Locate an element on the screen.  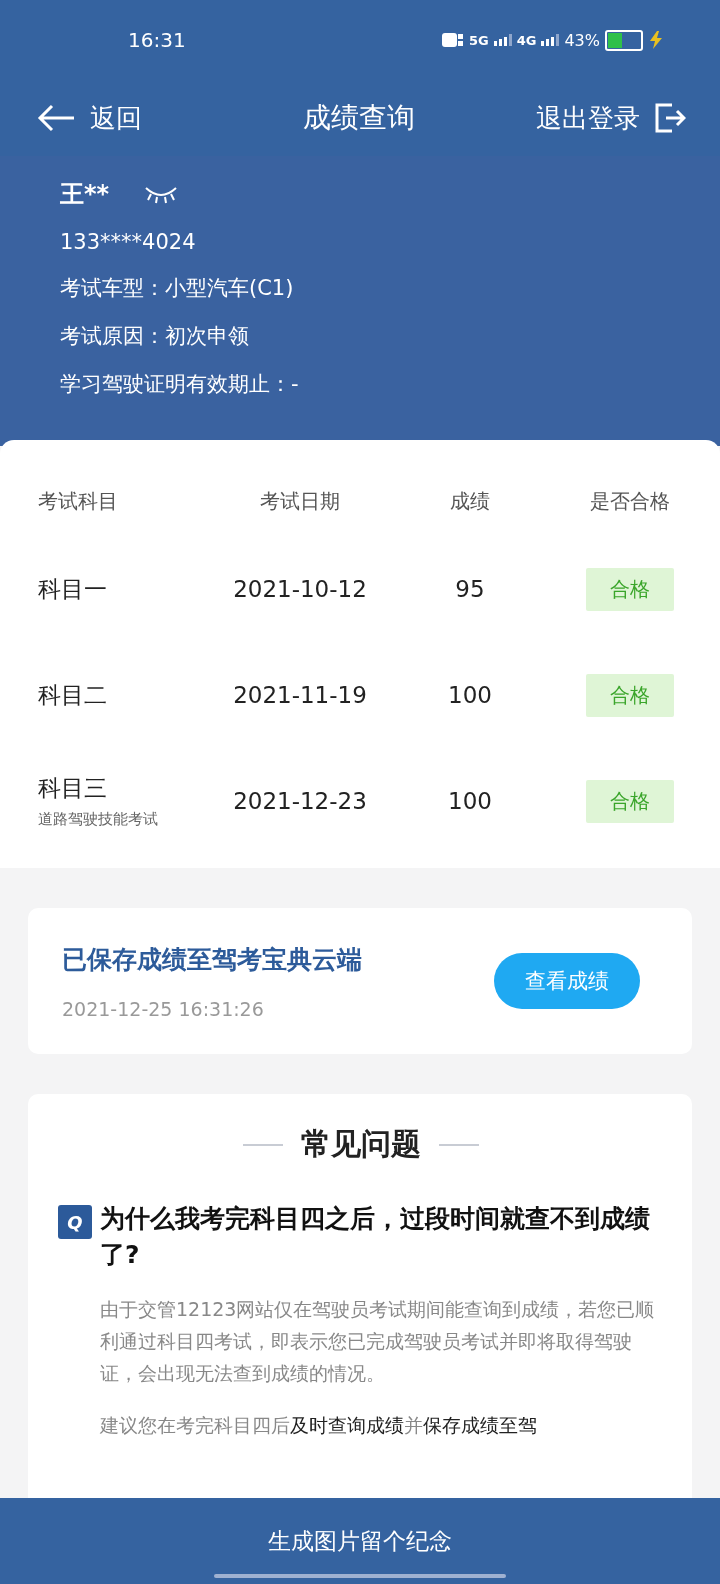
date-cell-text: 2021-12-23 is located at coordinates (300, 801).